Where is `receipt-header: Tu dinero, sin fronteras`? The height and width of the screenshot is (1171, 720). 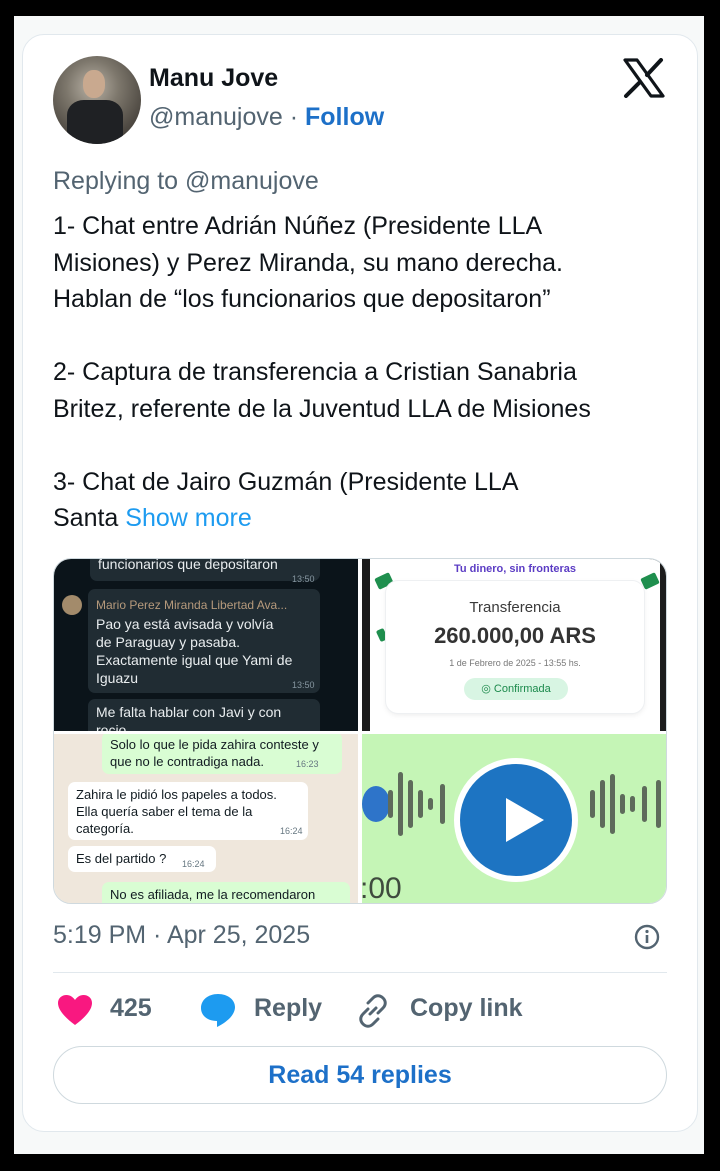 receipt-header: Tu dinero, sin fronteras is located at coordinates (515, 569).